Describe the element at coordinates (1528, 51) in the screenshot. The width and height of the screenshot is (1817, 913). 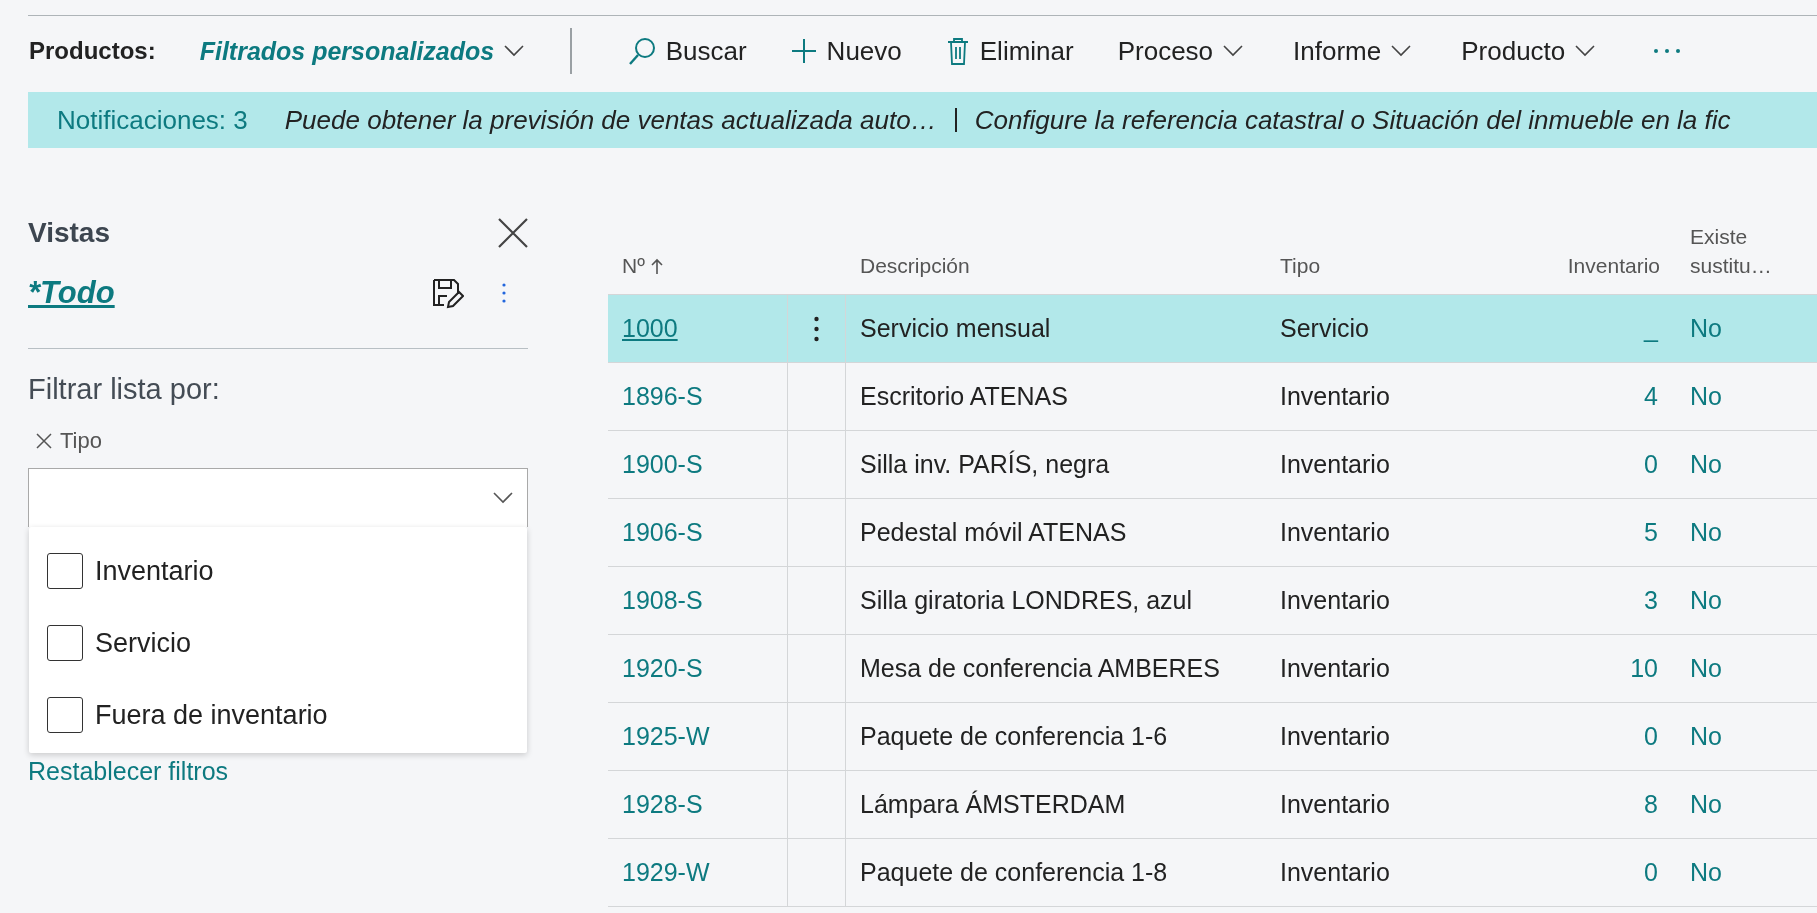
I see `toolbar-menu: Producto` at that location.